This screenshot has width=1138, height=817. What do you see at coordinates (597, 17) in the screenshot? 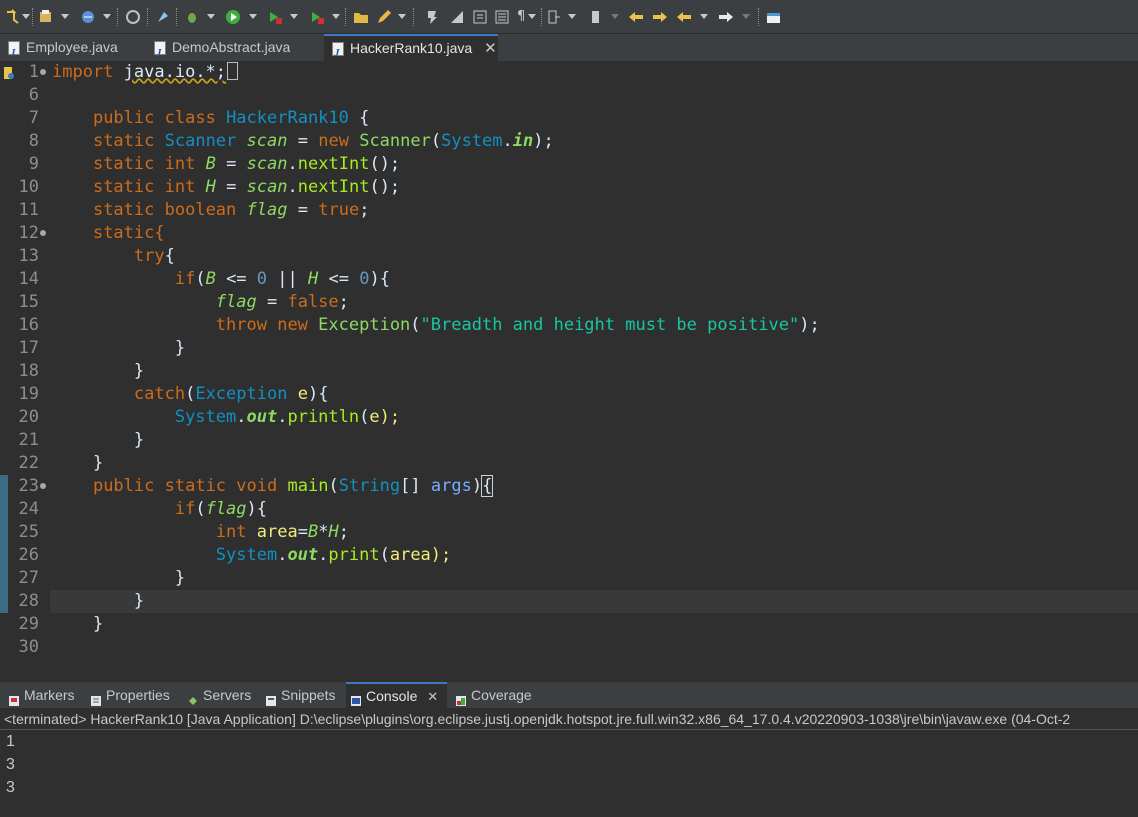
I see `prev-annotation-icon` at bounding box center [597, 17].